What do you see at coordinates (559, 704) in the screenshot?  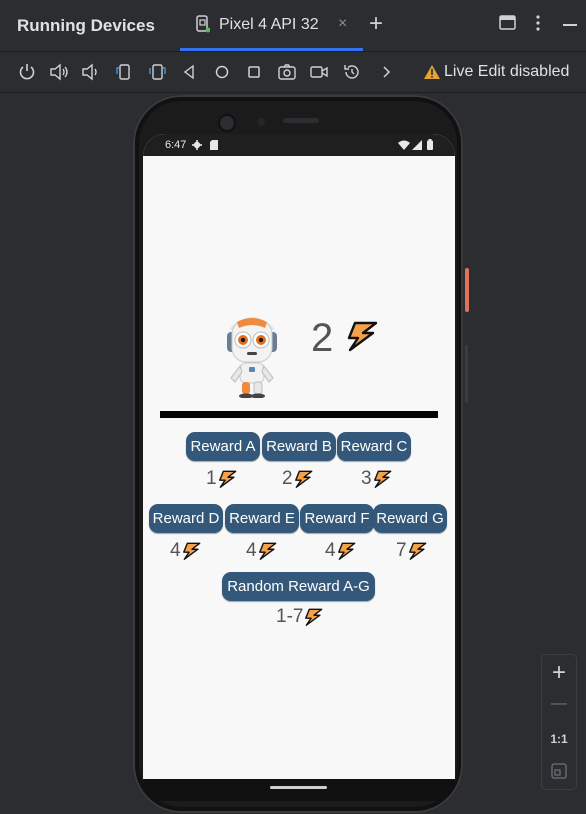 I see `zoom-out-button: —` at bounding box center [559, 704].